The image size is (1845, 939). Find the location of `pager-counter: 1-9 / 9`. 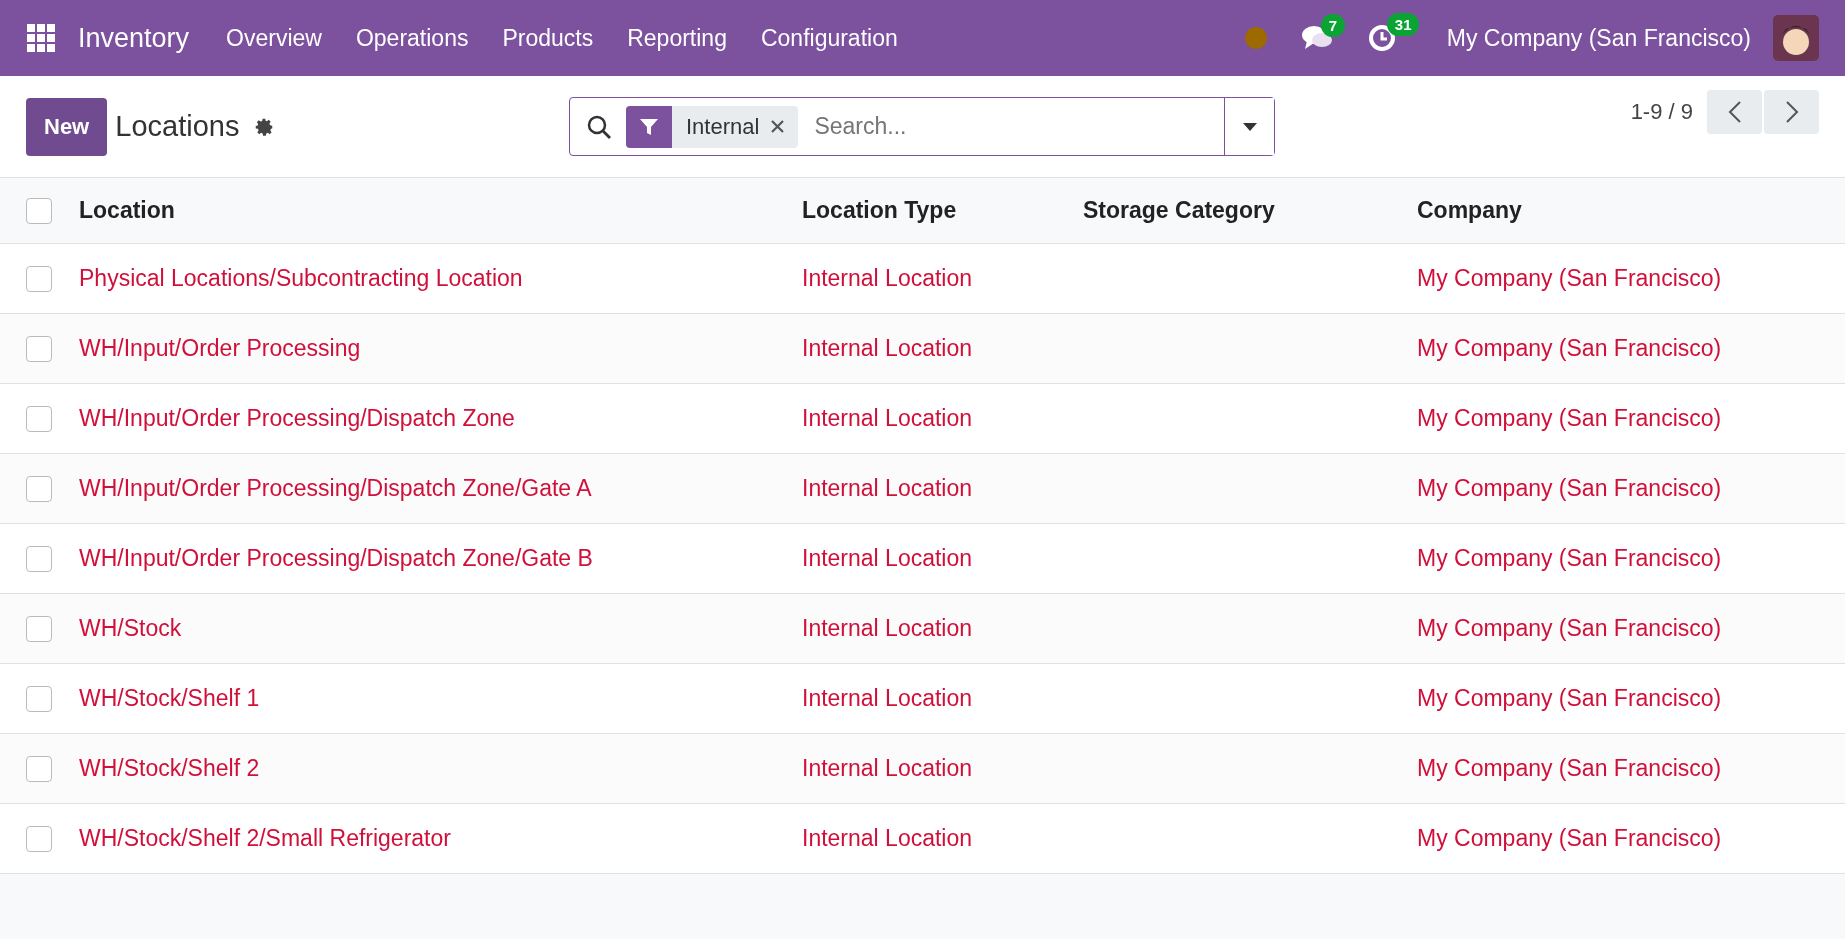

pager-counter: 1-9 / 9 is located at coordinates (1661, 112).